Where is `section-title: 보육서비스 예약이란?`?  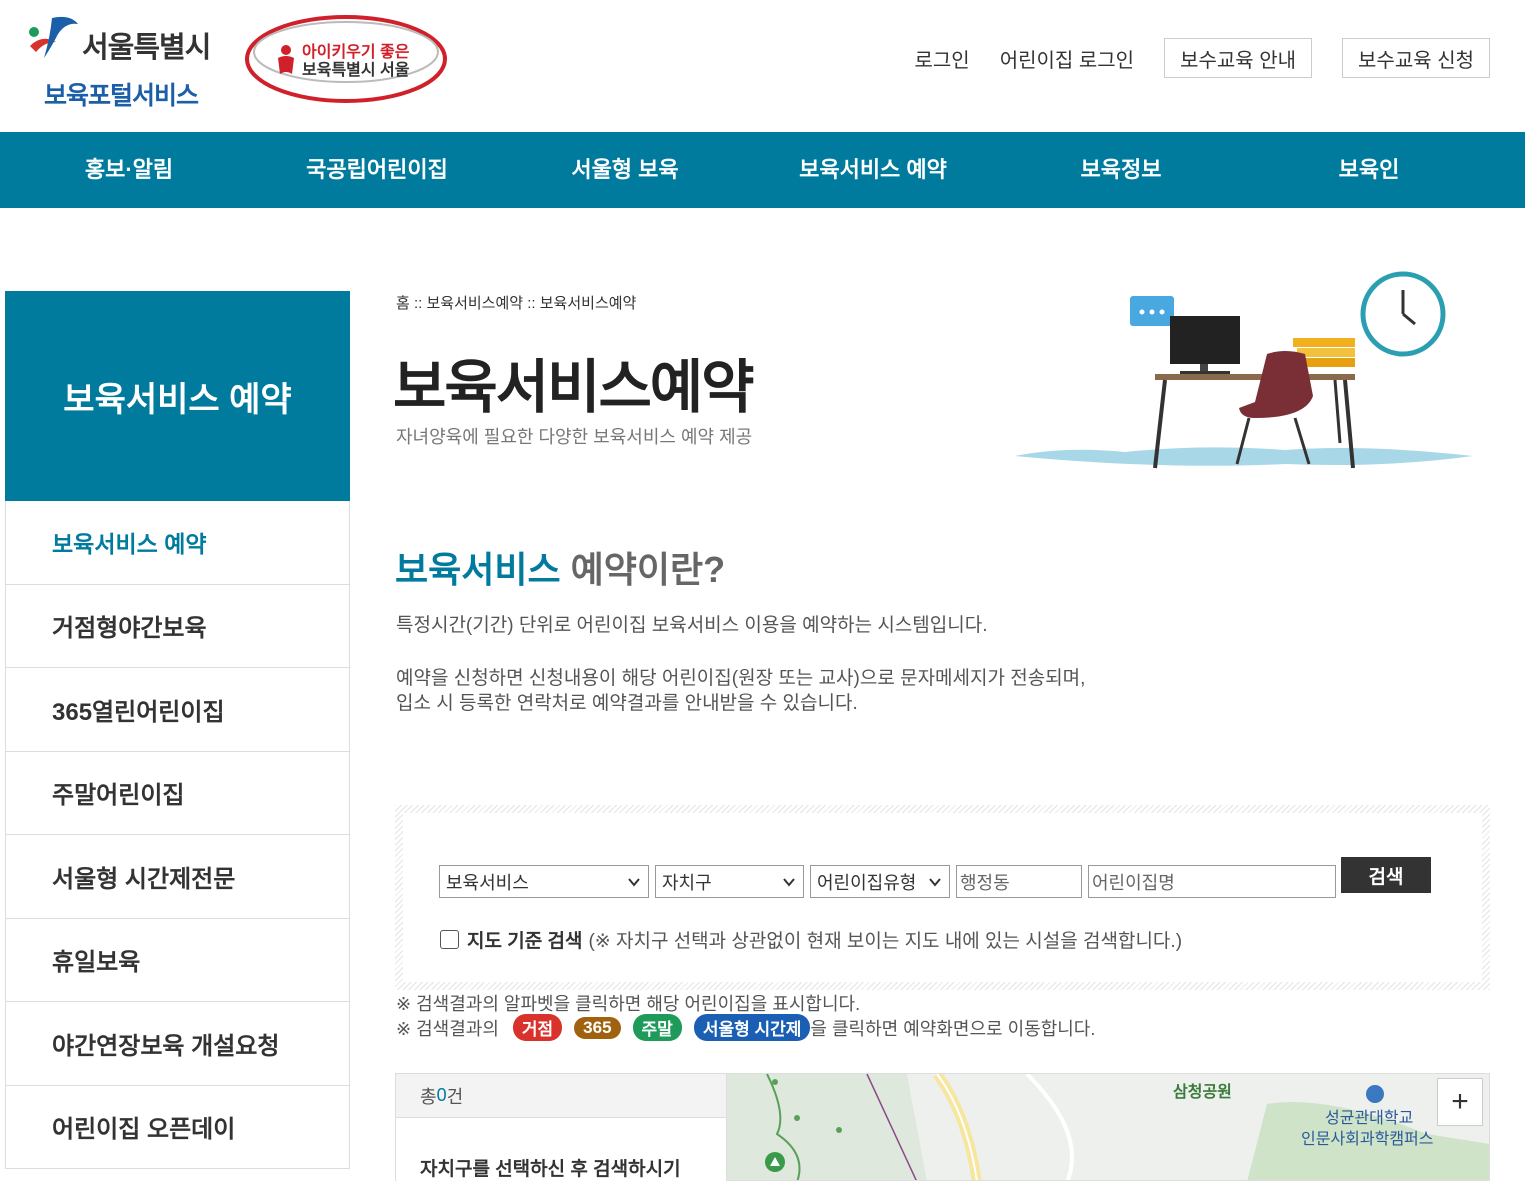 section-title: 보육서비스 예약이란? is located at coordinates (560, 567).